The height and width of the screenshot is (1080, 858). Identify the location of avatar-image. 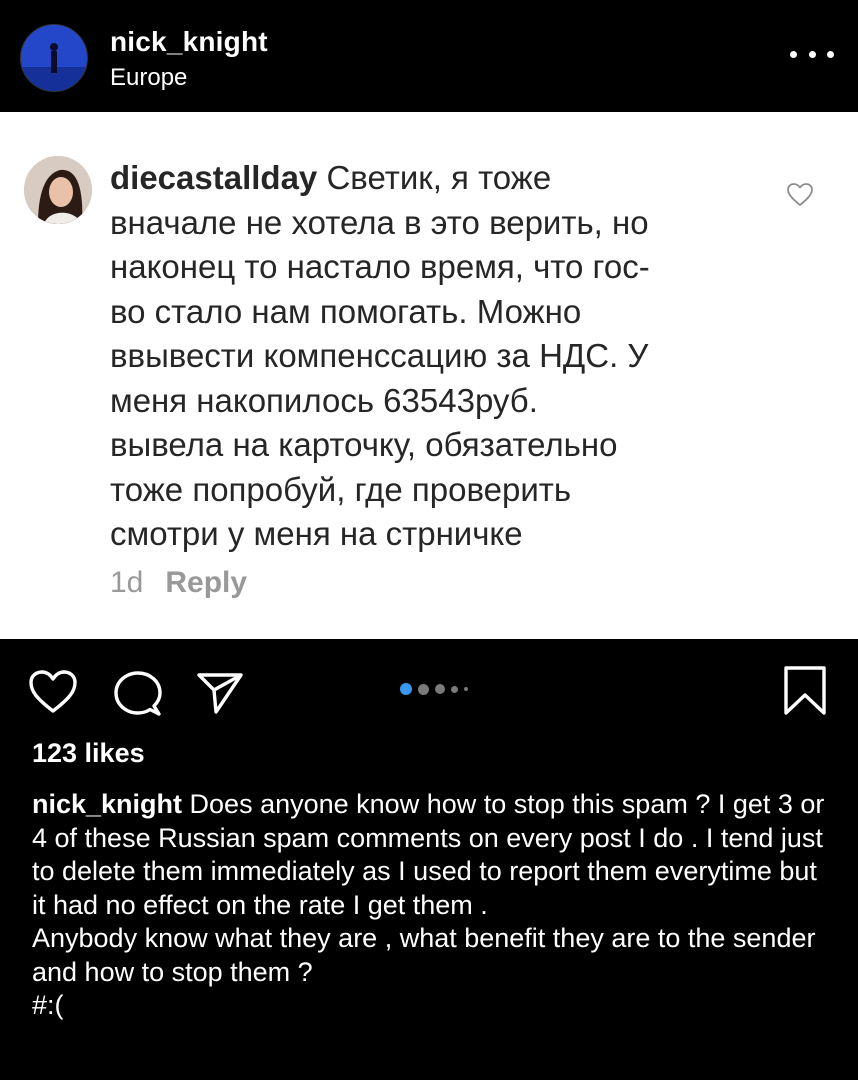
(54, 58).